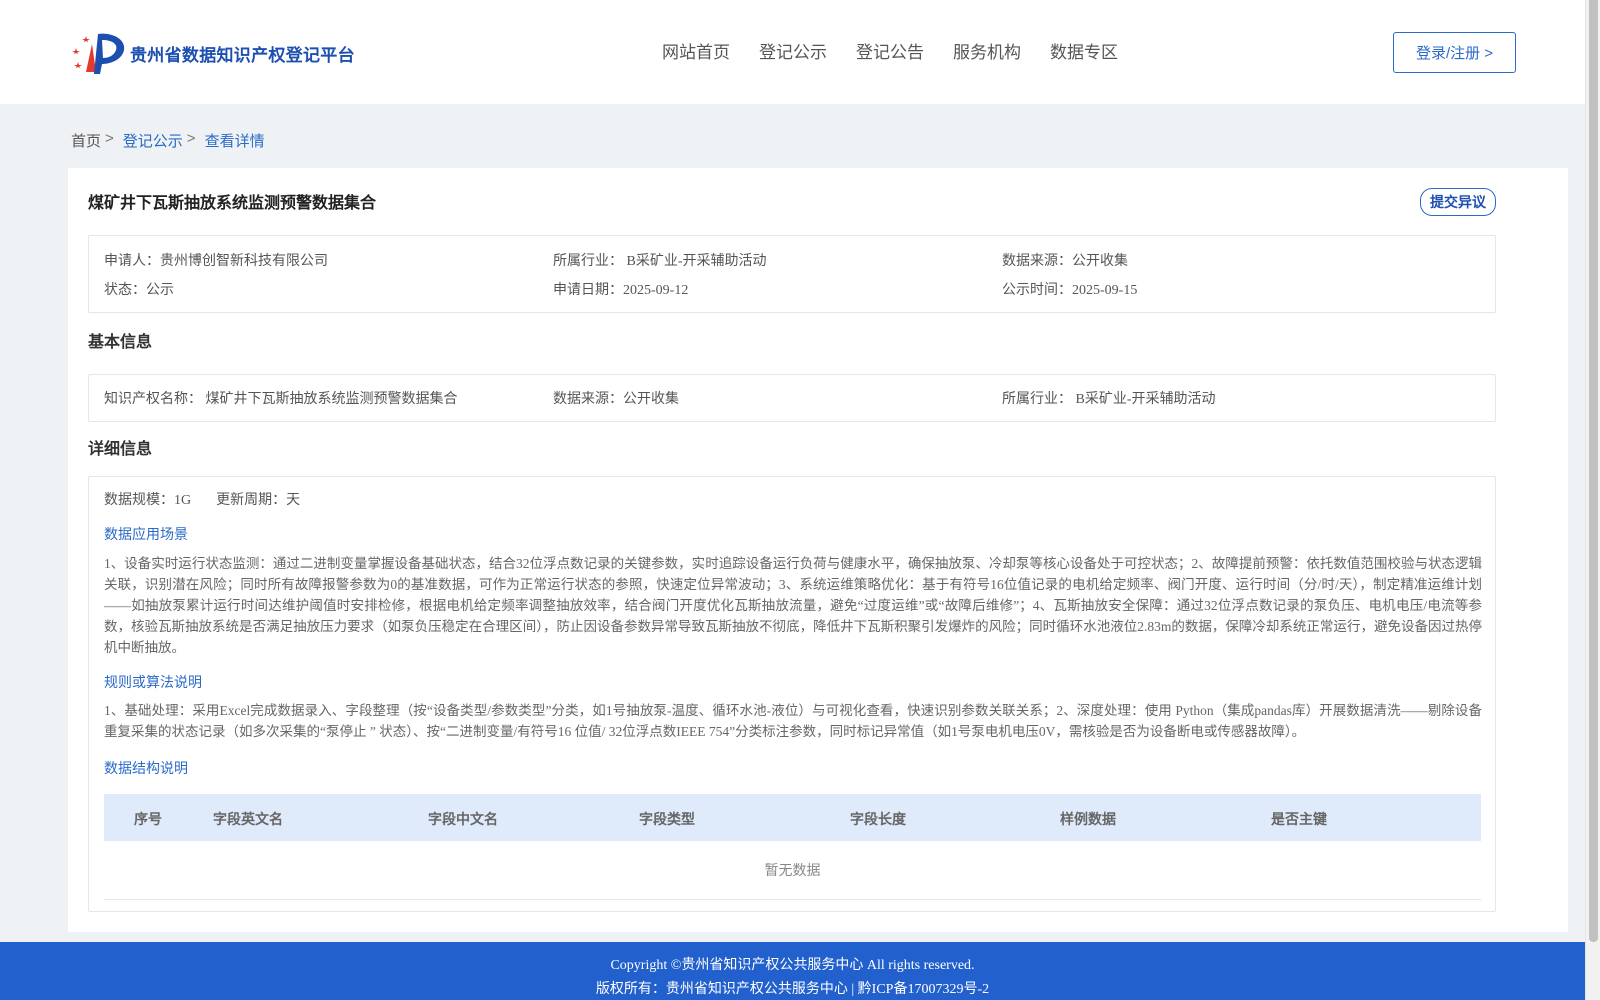 This screenshot has width=1600, height=1000. What do you see at coordinates (696, 261) in the screenshot?
I see `industry-value: B采矿业-开采辅助活动` at bounding box center [696, 261].